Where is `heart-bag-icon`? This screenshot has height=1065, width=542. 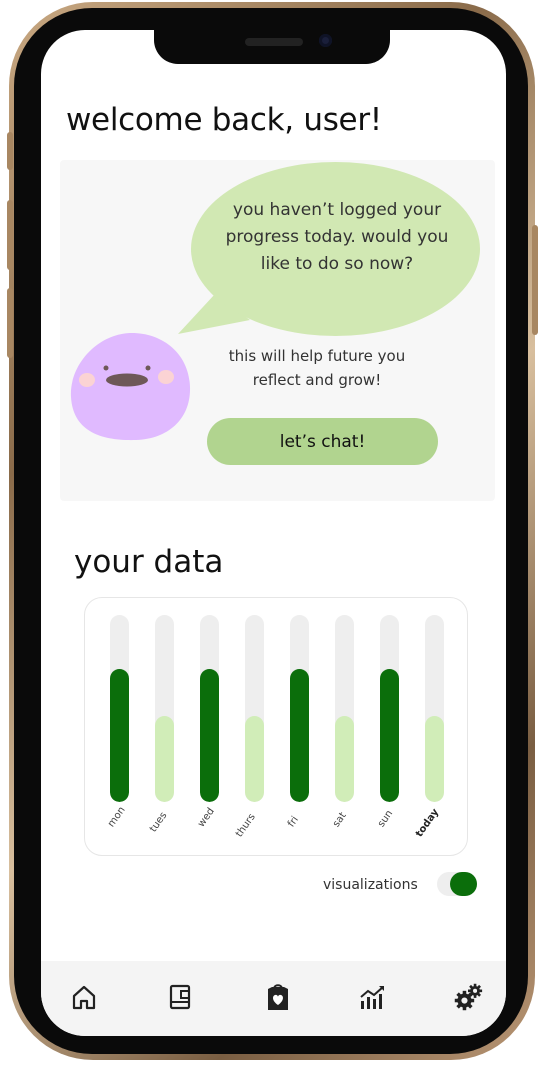
heart-bag-icon is located at coordinates (278, 997).